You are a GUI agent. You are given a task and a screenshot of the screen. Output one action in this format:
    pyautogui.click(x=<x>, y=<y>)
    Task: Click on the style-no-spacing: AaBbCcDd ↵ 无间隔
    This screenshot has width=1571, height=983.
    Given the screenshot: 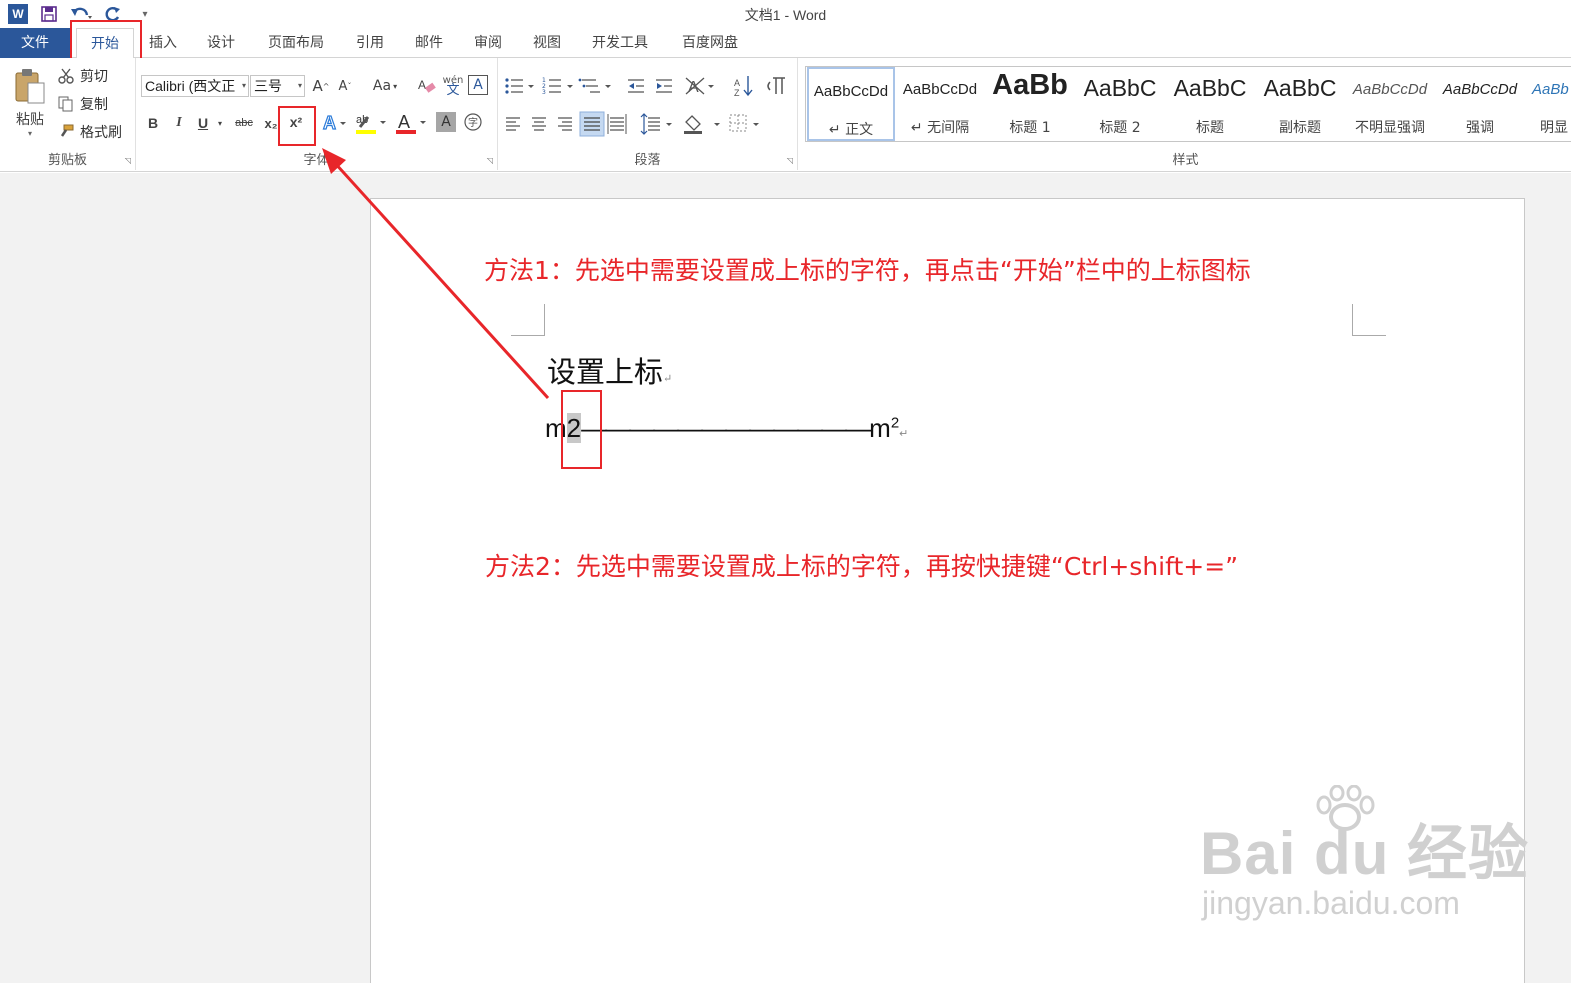 What is the action you would take?
    pyautogui.click(x=940, y=104)
    